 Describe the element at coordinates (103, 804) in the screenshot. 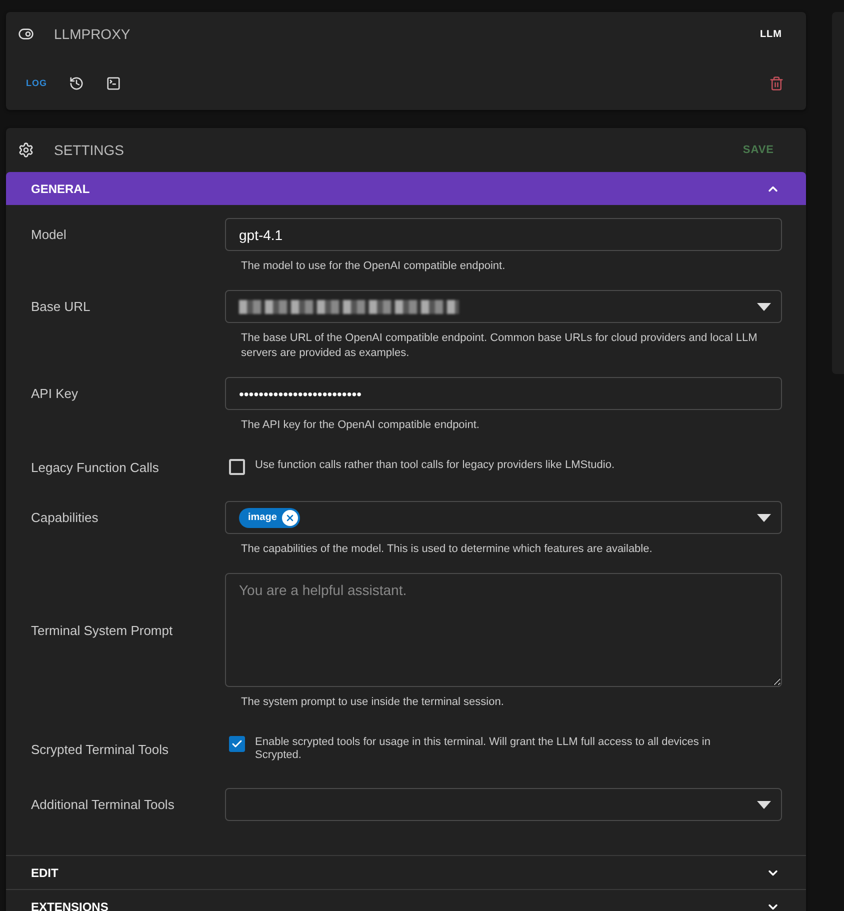

I see `field-label: Additional Terminal Tools` at that location.